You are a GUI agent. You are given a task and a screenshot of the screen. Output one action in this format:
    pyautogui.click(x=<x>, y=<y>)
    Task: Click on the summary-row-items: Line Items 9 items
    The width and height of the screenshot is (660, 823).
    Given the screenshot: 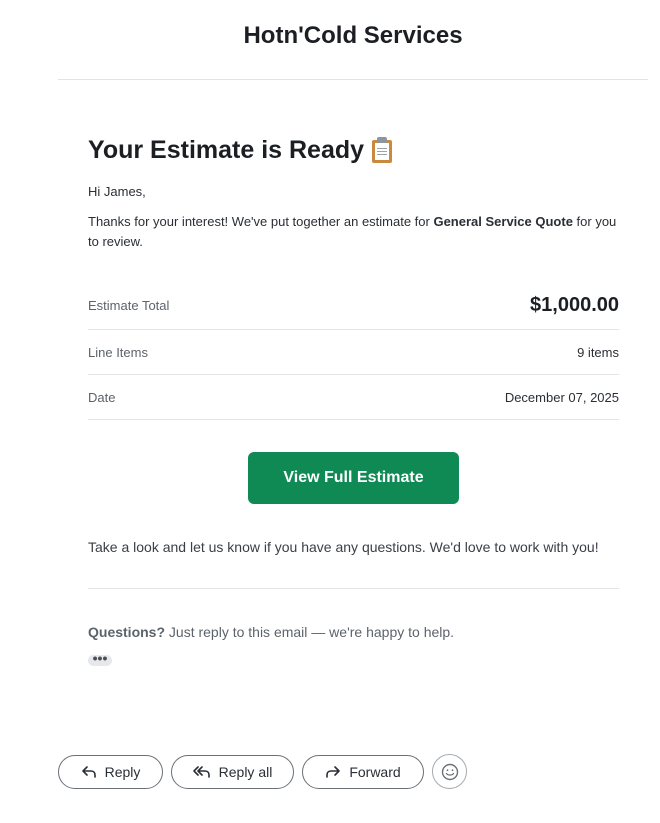 What is the action you would take?
    pyautogui.click(x=353, y=352)
    